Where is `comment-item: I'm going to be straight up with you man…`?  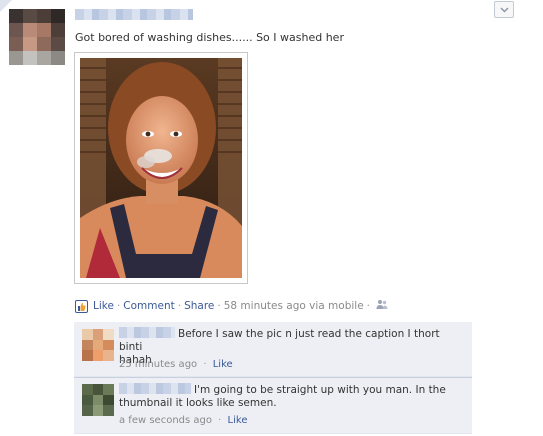
comment-item: I'm going to be straight up with you man… is located at coordinates (273, 406).